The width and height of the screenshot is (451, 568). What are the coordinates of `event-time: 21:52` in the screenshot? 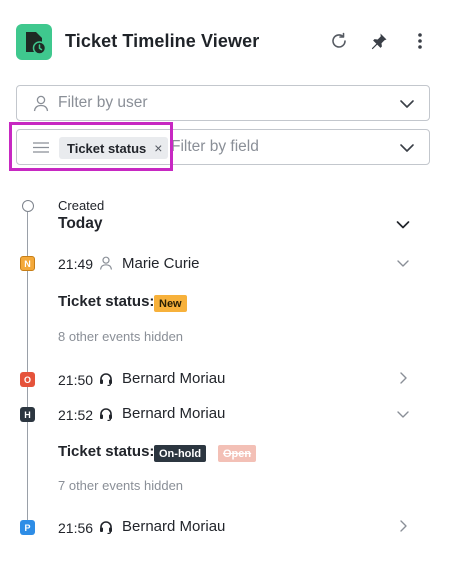 It's located at (76, 415).